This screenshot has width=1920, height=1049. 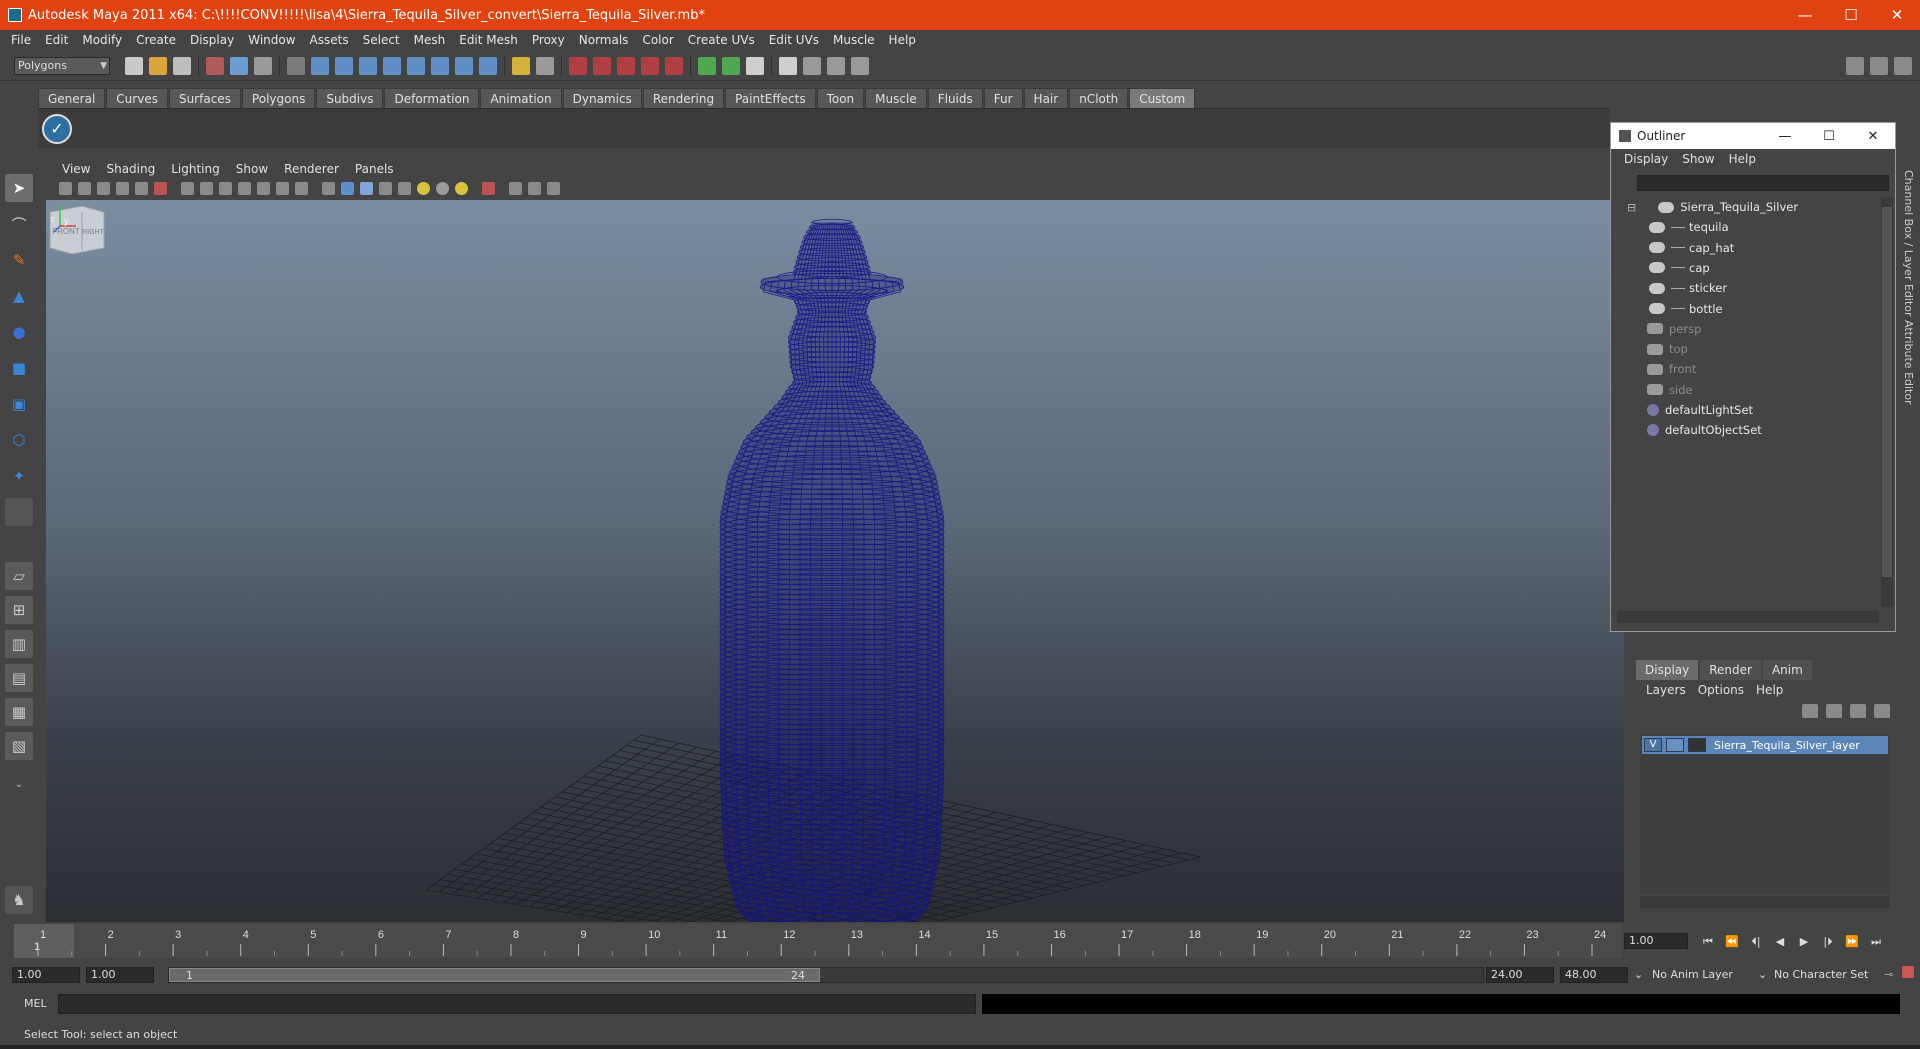 I want to click on soft-mod-tool-icon: ⬡, so click(x=19, y=440).